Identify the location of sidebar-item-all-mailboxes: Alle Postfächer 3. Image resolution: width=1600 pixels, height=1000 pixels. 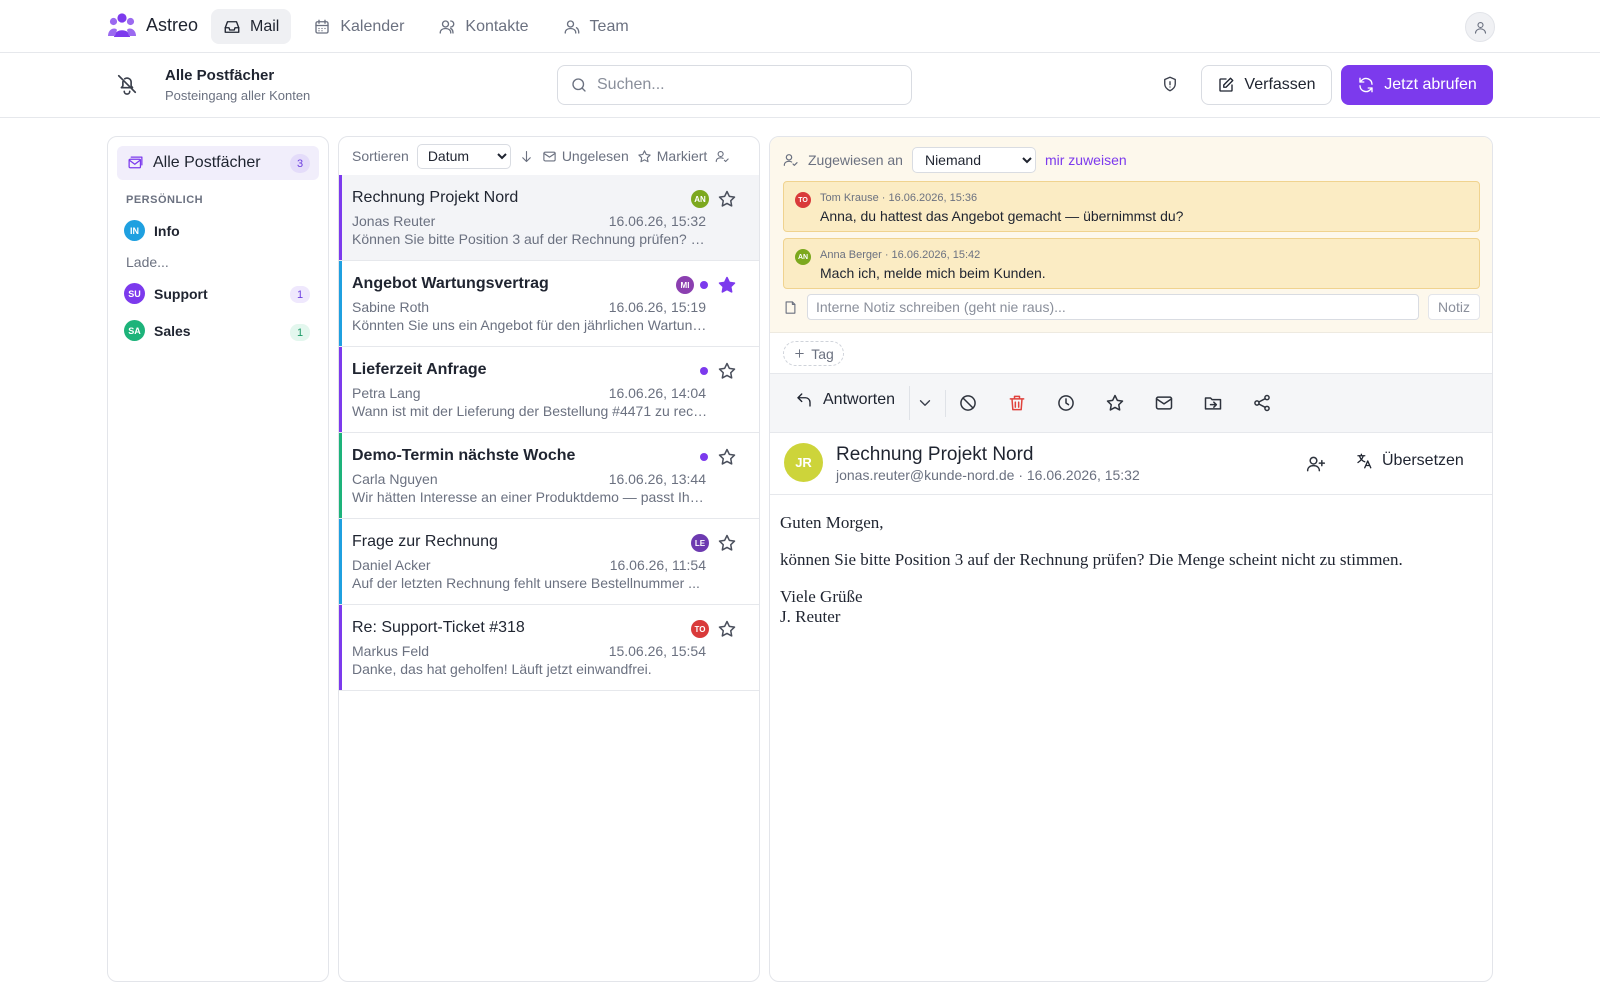
(218, 163).